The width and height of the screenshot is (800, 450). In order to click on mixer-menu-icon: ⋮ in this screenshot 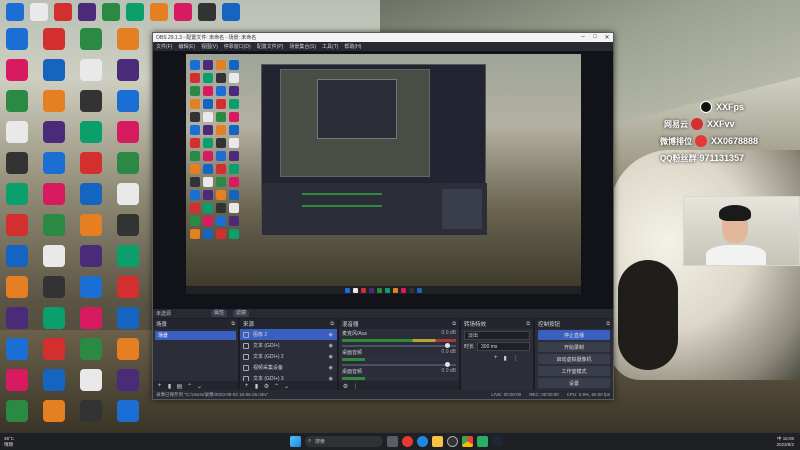, I will do `click(355, 386)`.